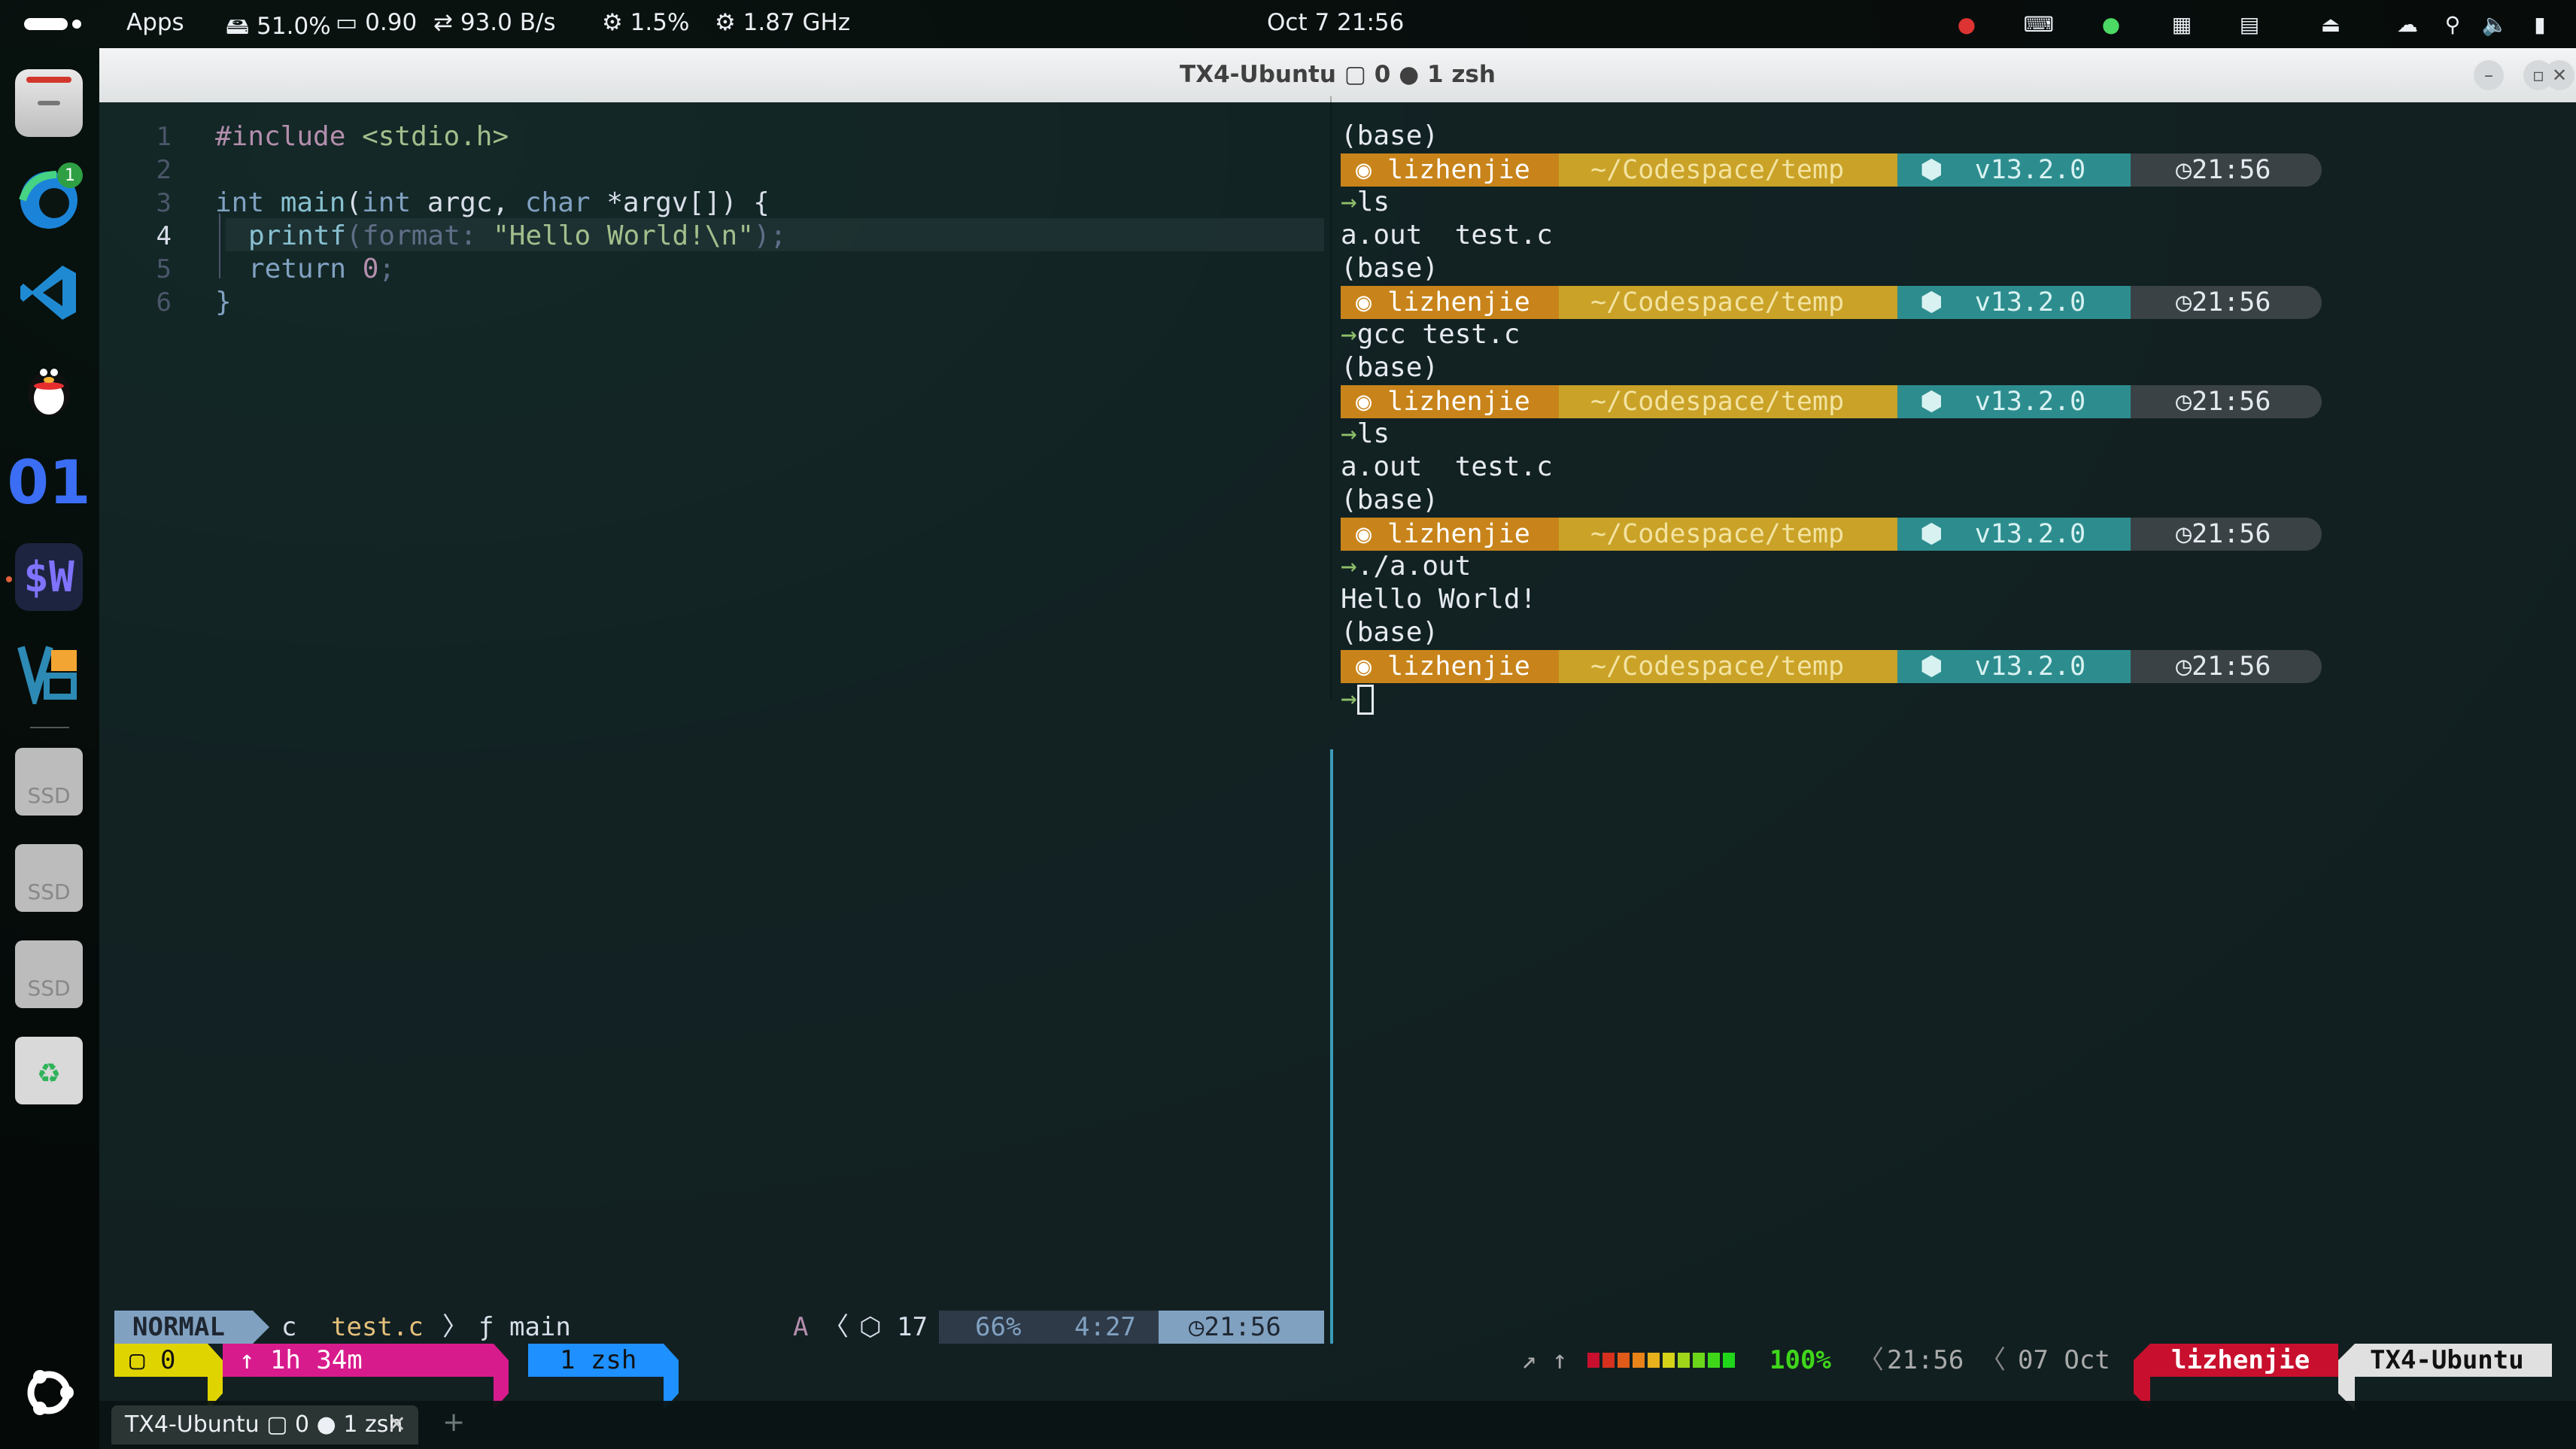  I want to click on memory-usage: 🖴 51.0%, so click(278, 27).